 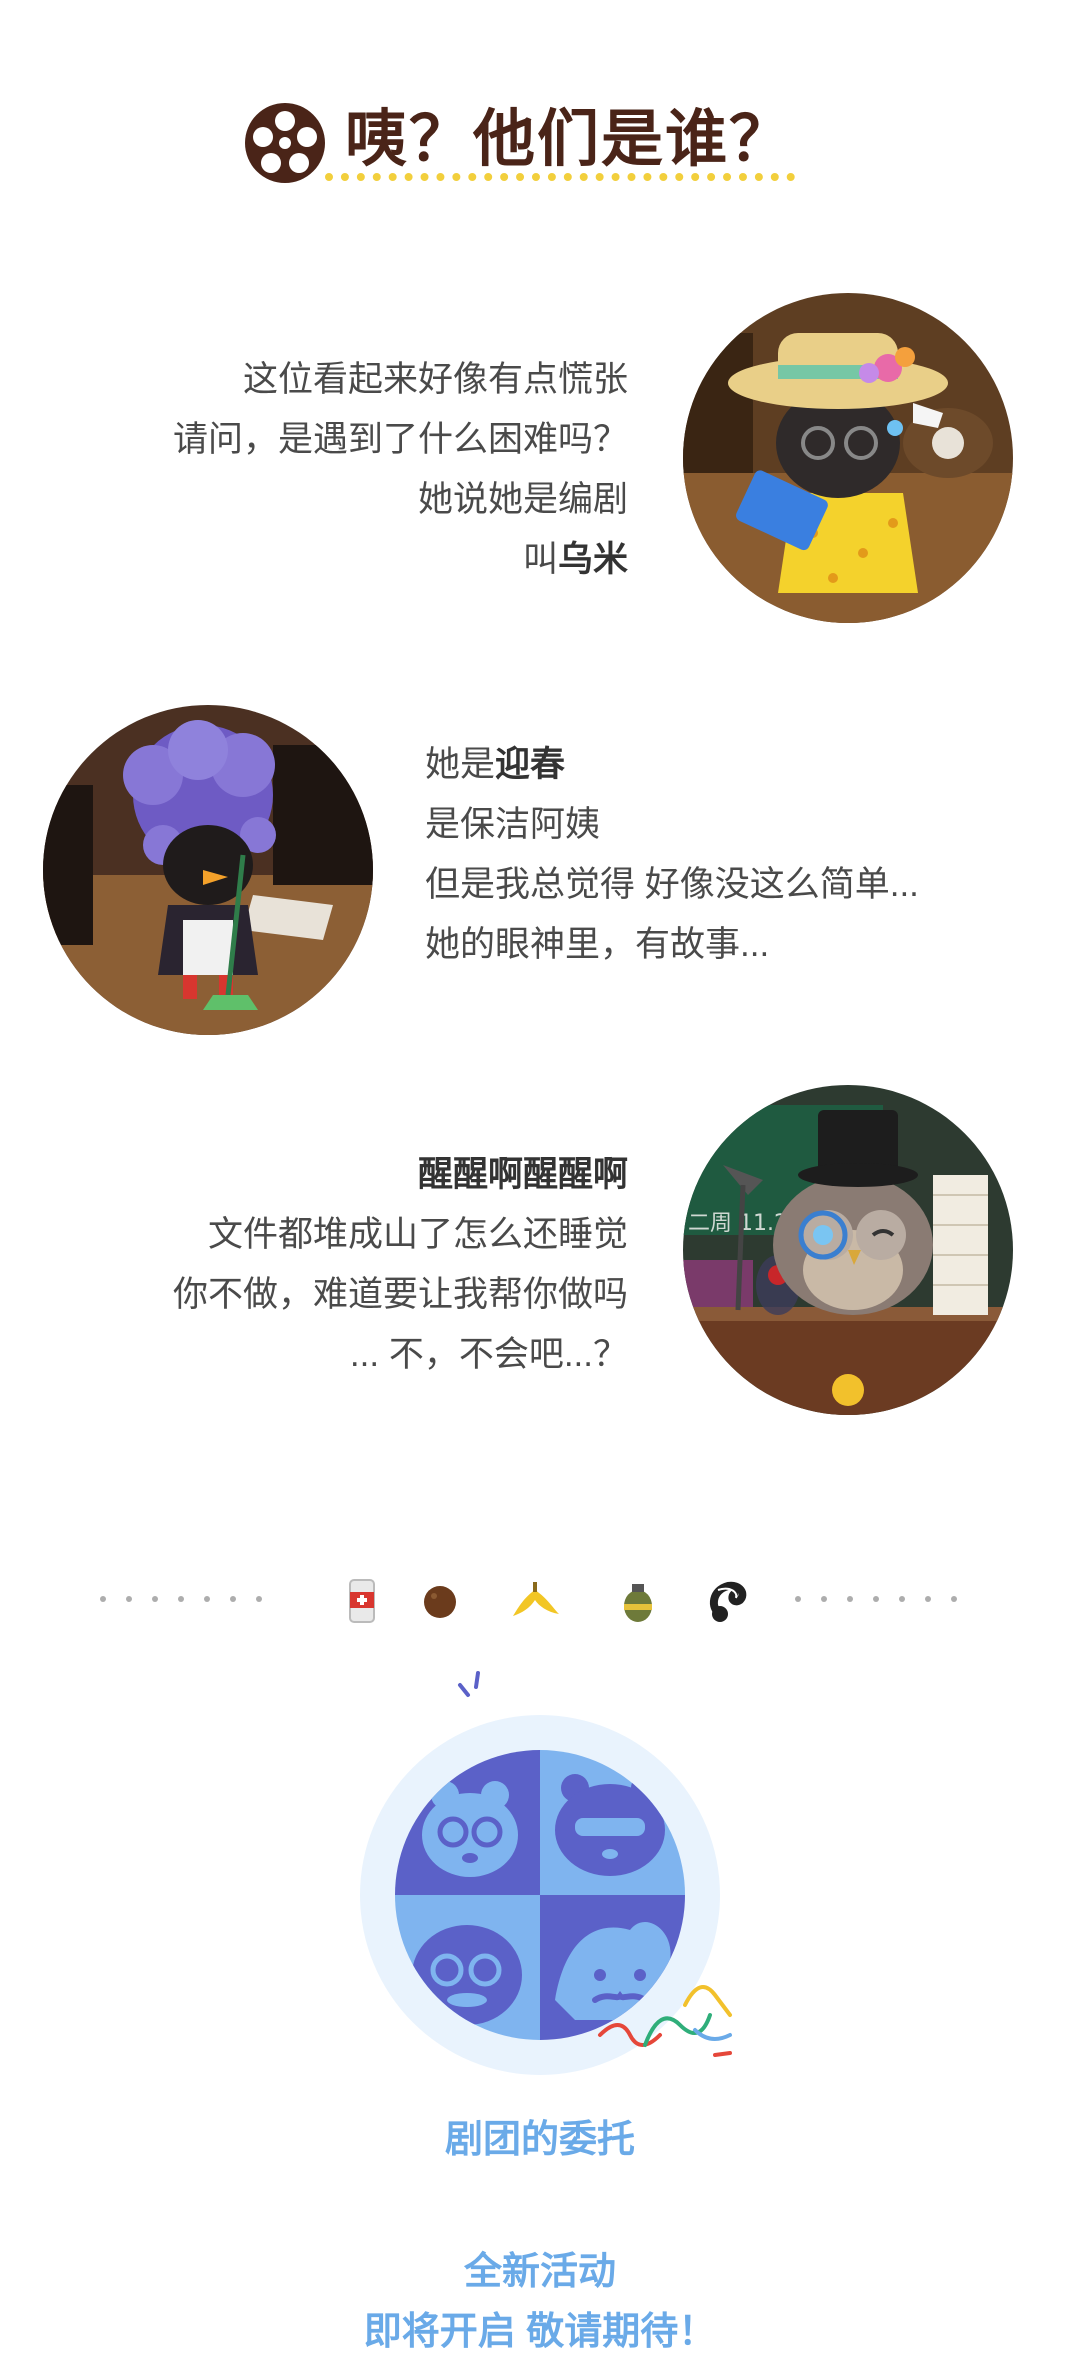 I want to click on page-title: 咦？他们是谁？, so click(x=569, y=139).